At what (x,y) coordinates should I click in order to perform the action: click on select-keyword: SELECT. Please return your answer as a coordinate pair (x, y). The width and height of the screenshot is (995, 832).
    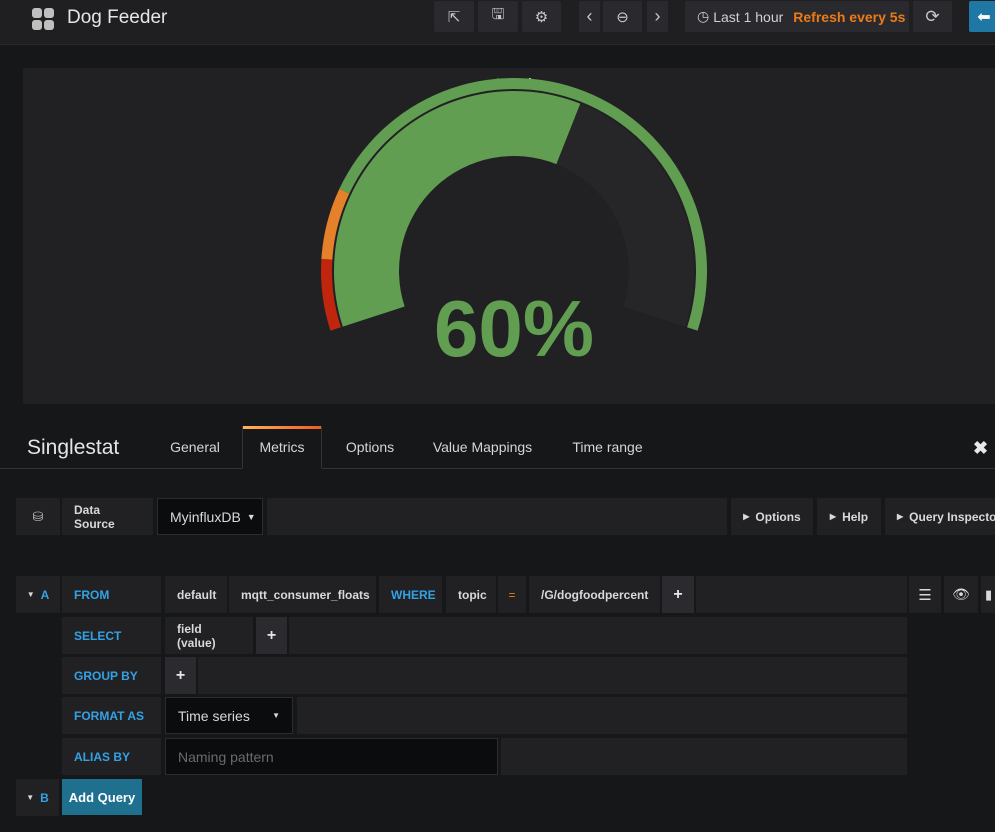
    Looking at the image, I should click on (111, 635).